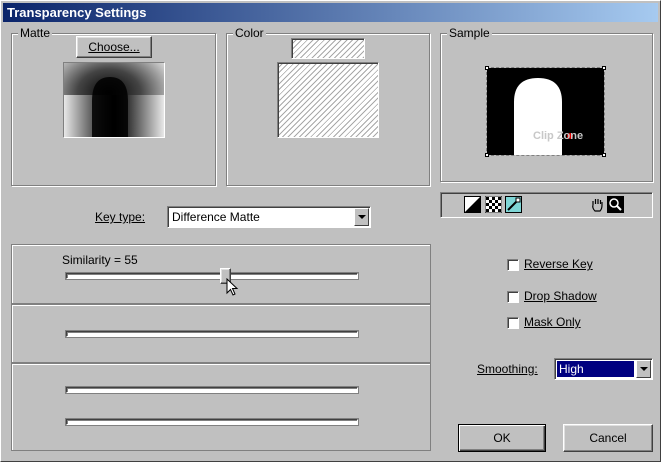 The image size is (661, 462). I want to click on key-type-dropdown: Difference Matte, so click(269, 217).